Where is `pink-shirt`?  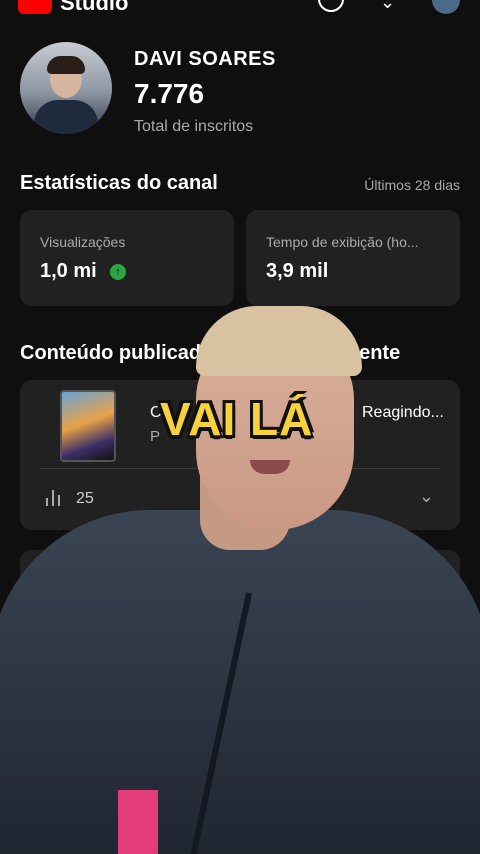 pink-shirt is located at coordinates (138, 822).